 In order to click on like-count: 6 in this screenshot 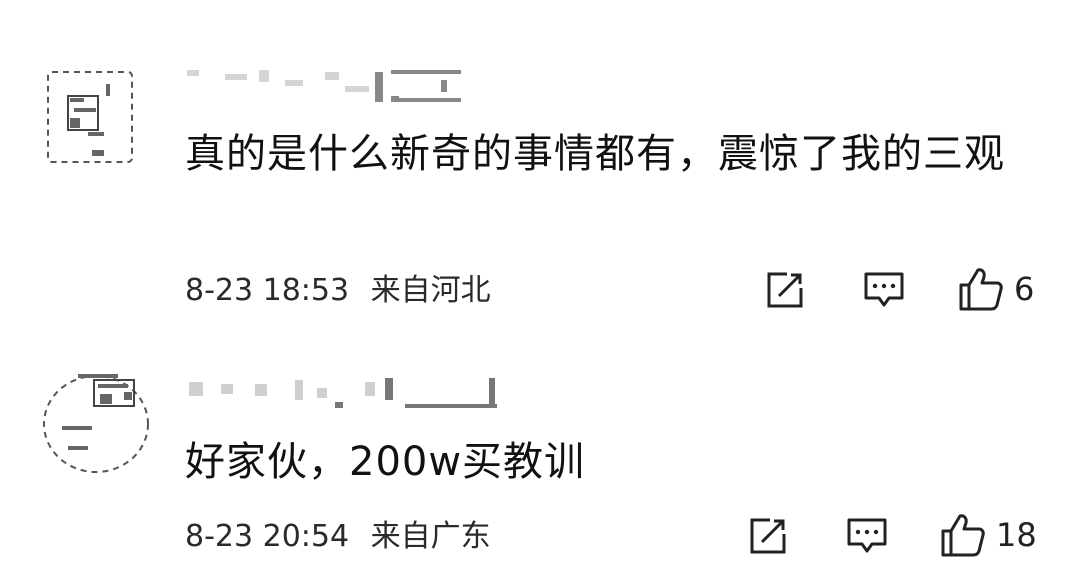, I will do `click(1024, 289)`.